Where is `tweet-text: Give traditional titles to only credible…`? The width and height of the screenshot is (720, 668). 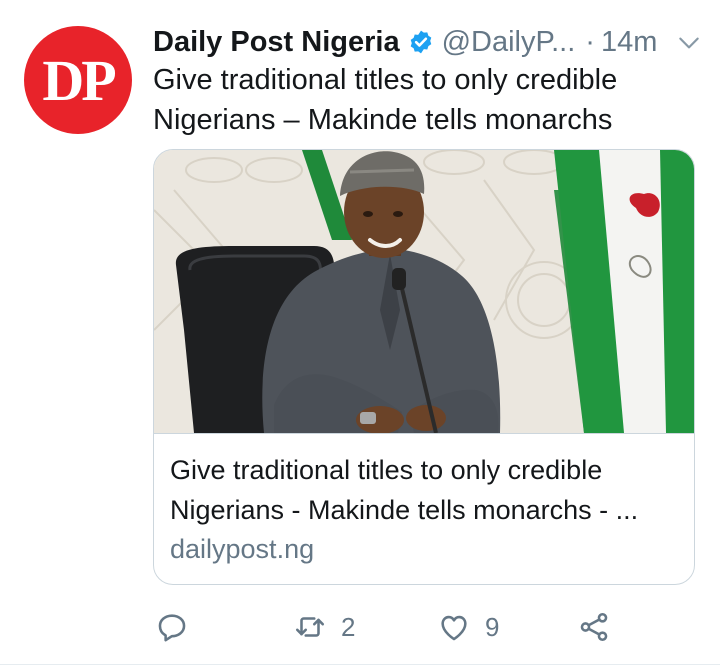
tweet-text: Give traditional titles to only credible… is located at coordinates (385, 100).